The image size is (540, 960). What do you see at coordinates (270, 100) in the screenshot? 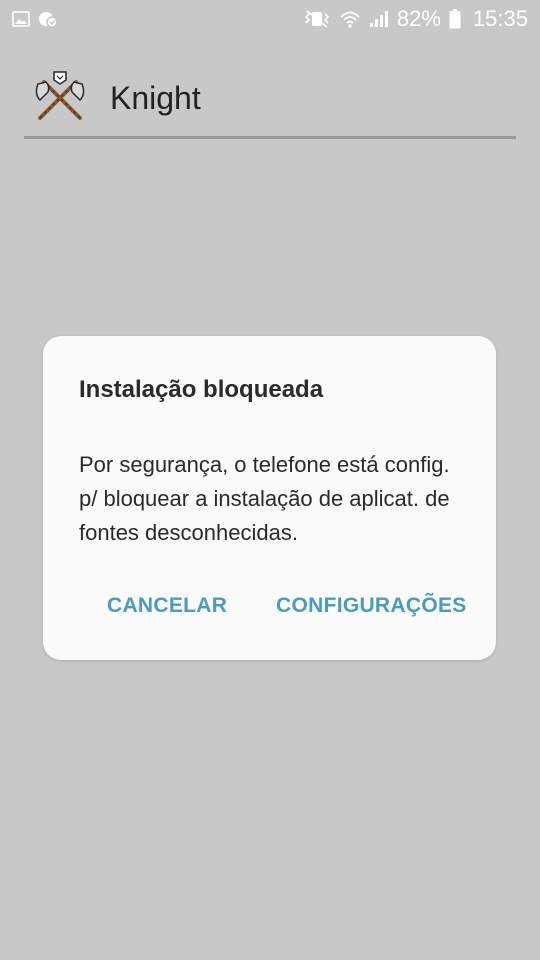
I see `app-header: Knight` at bounding box center [270, 100].